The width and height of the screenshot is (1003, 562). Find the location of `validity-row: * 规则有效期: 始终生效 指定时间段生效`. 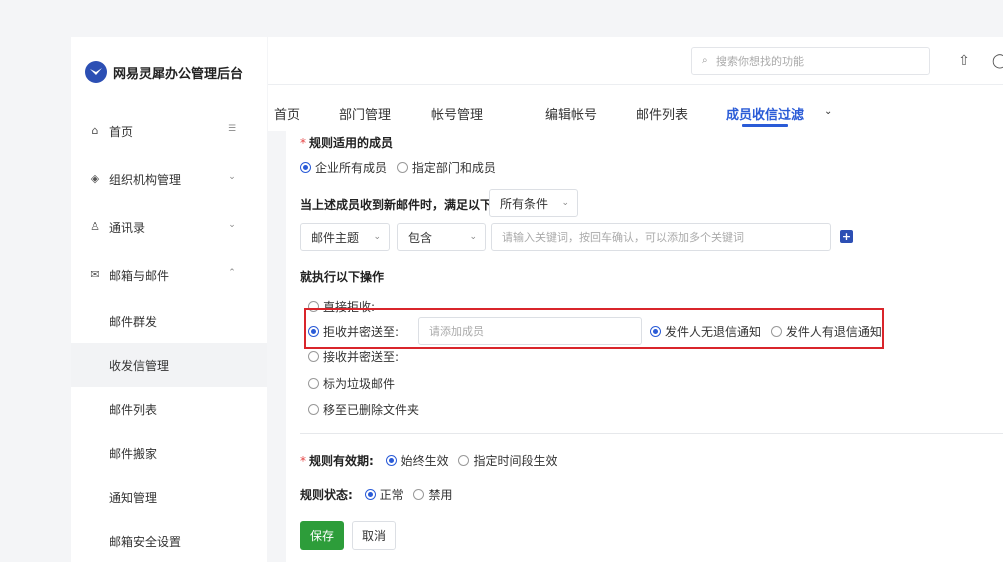

validity-row: * 规则有效期: 始终生效 指定时间段生效 is located at coordinates (429, 461).